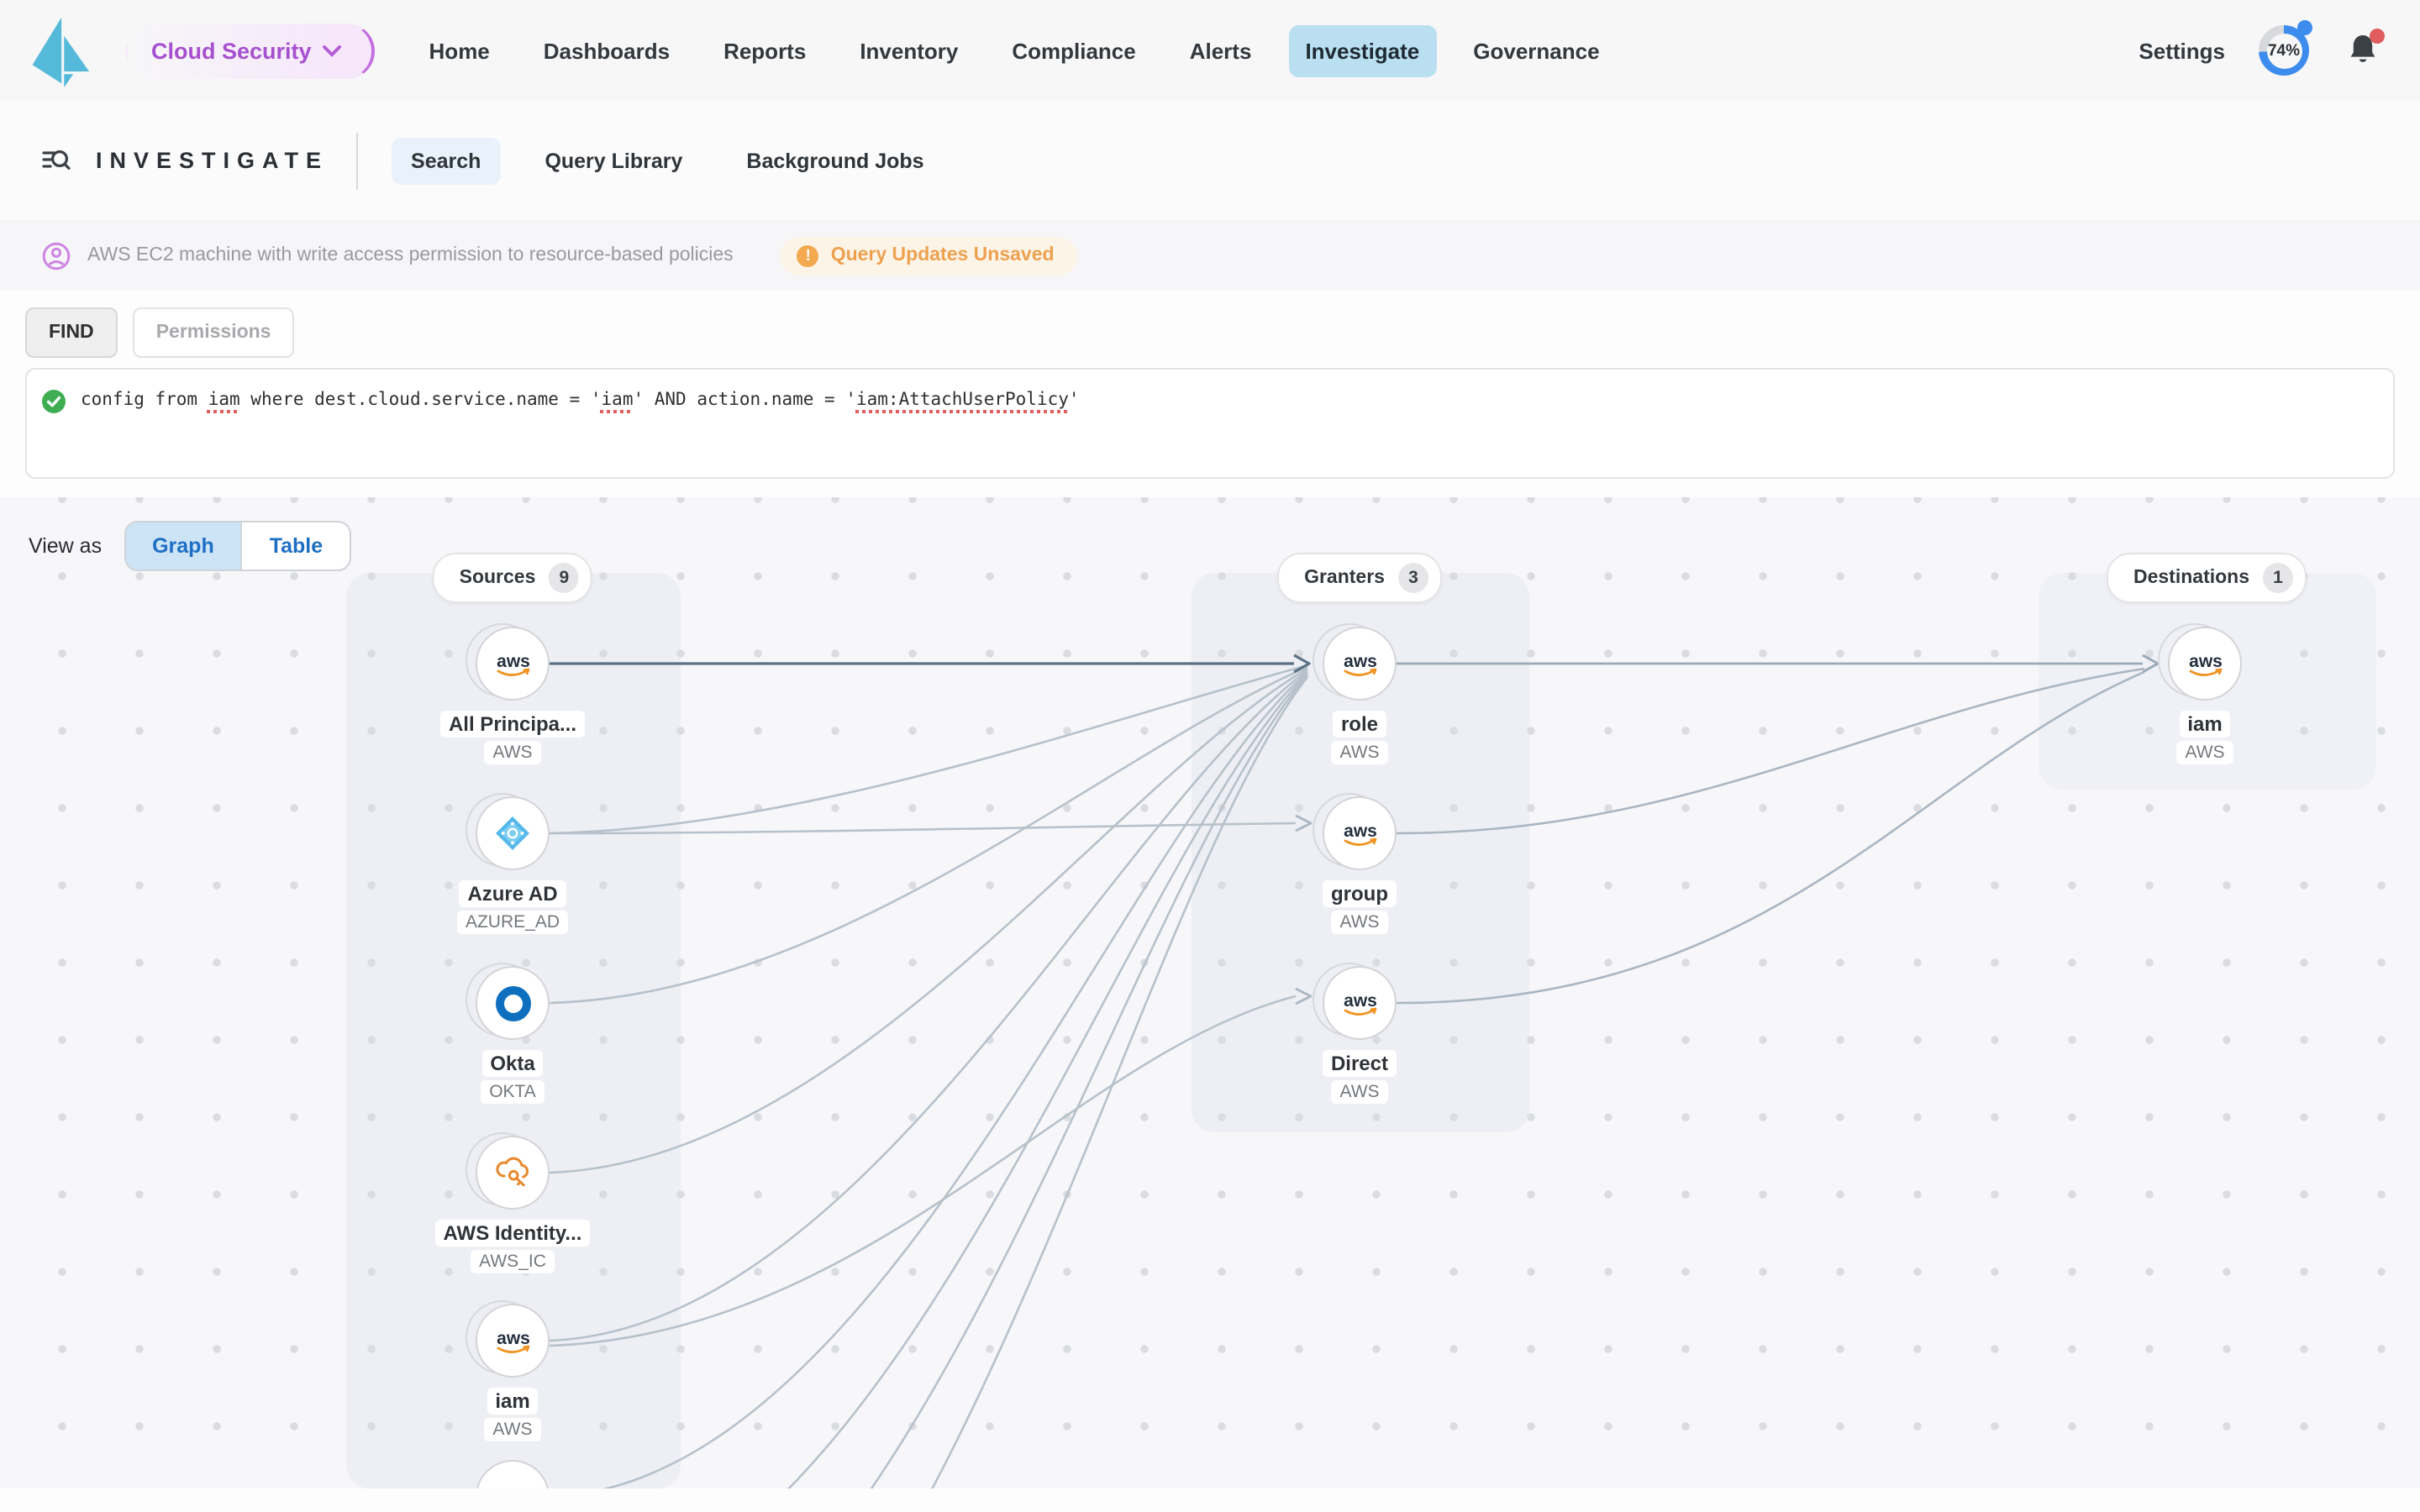 The width and height of the screenshot is (2420, 1512). What do you see at coordinates (1223, 332) in the screenshot?
I see `query-tabs: FIND Permissions` at bounding box center [1223, 332].